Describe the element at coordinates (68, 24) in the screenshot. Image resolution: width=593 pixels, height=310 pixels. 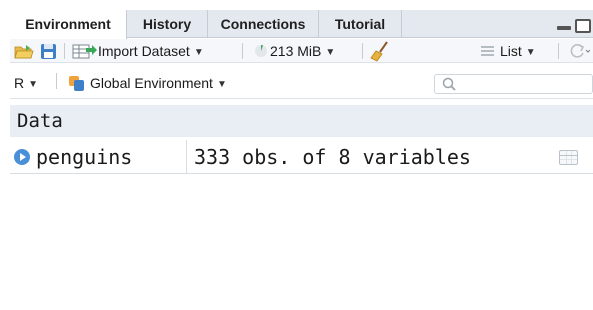
I see `tab-environment: Environment` at that location.